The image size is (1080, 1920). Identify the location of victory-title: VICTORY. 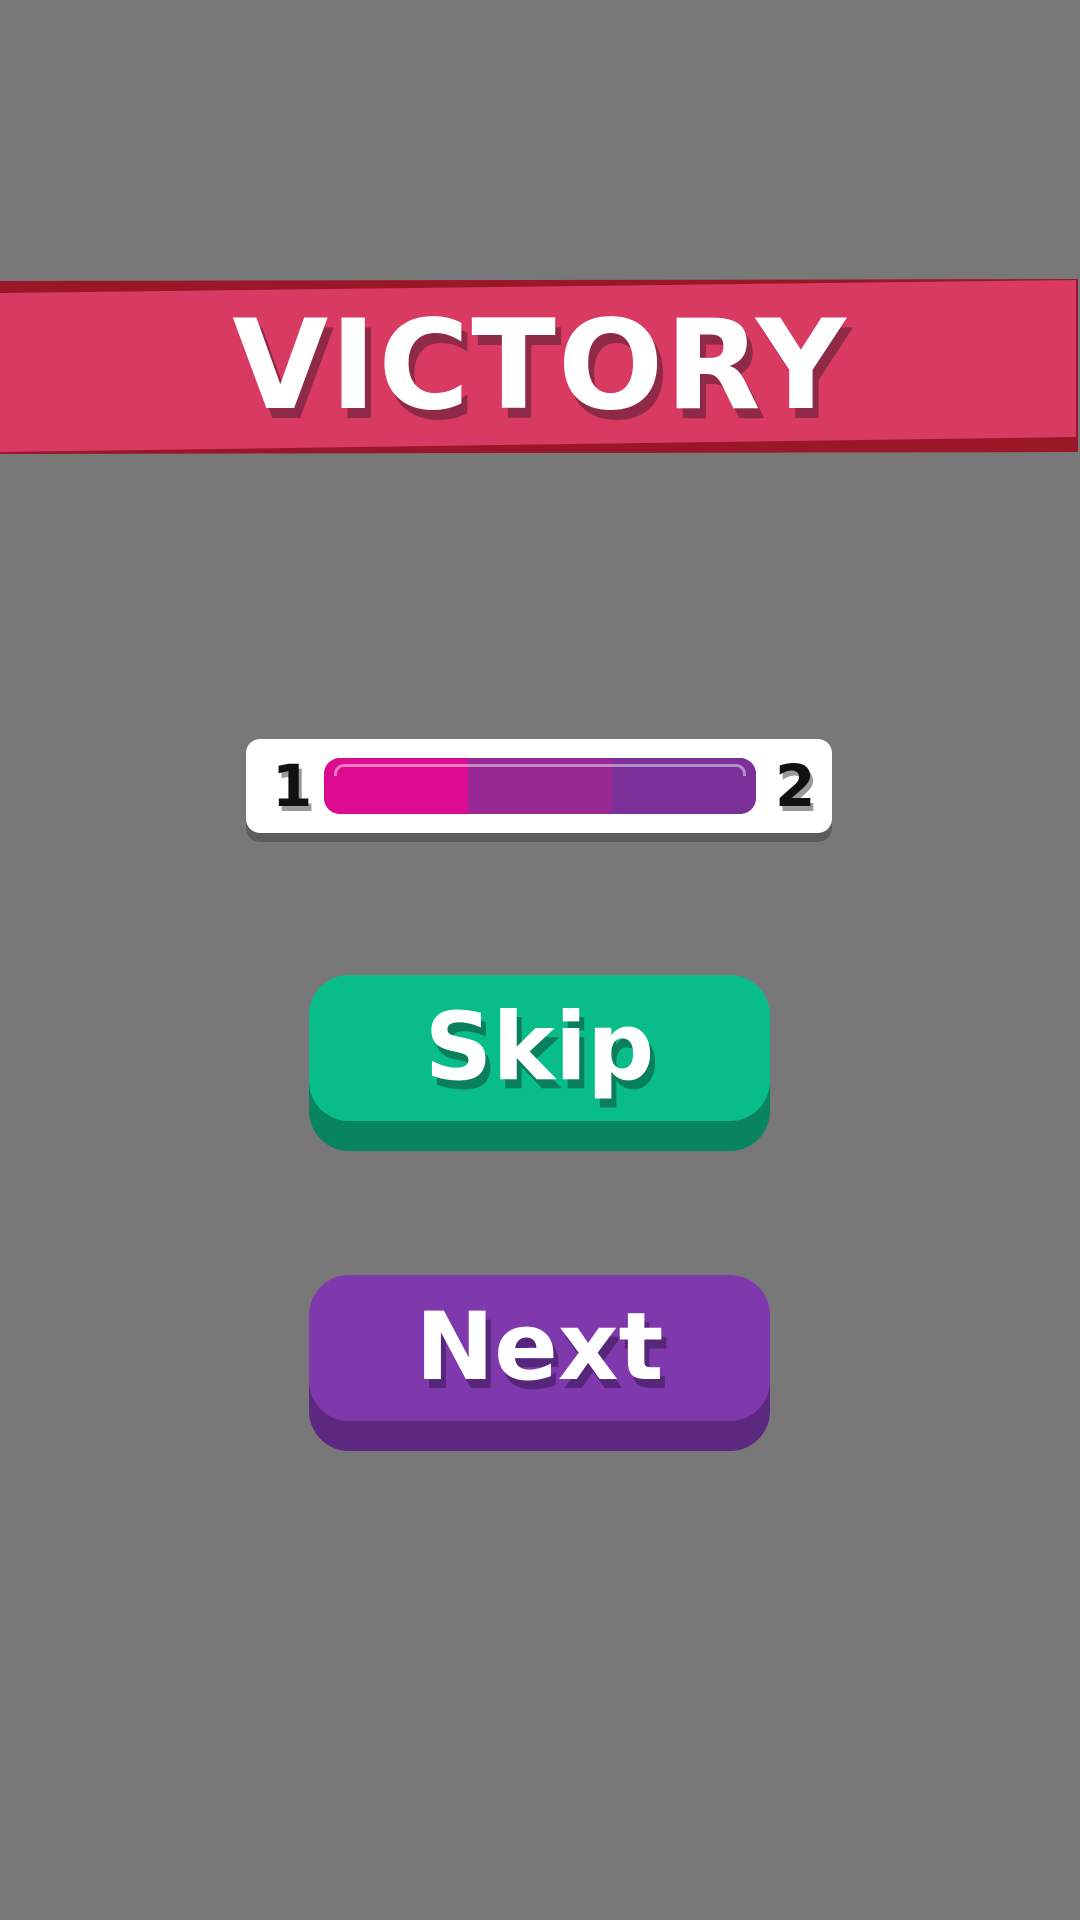
(540, 366).